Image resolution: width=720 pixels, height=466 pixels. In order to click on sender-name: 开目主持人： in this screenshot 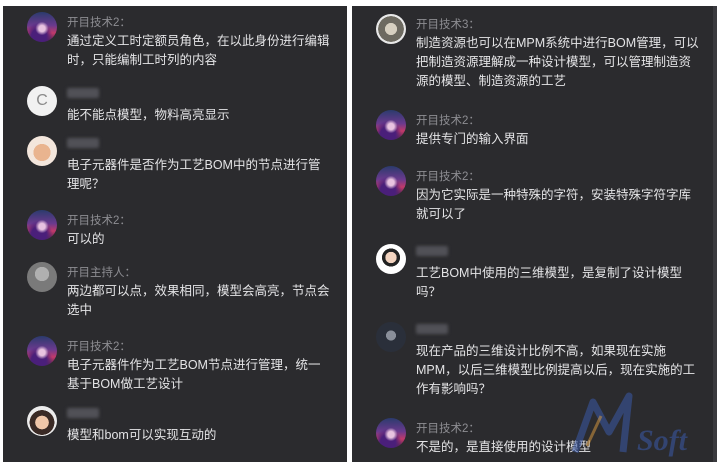, I will do `click(101, 273)`.